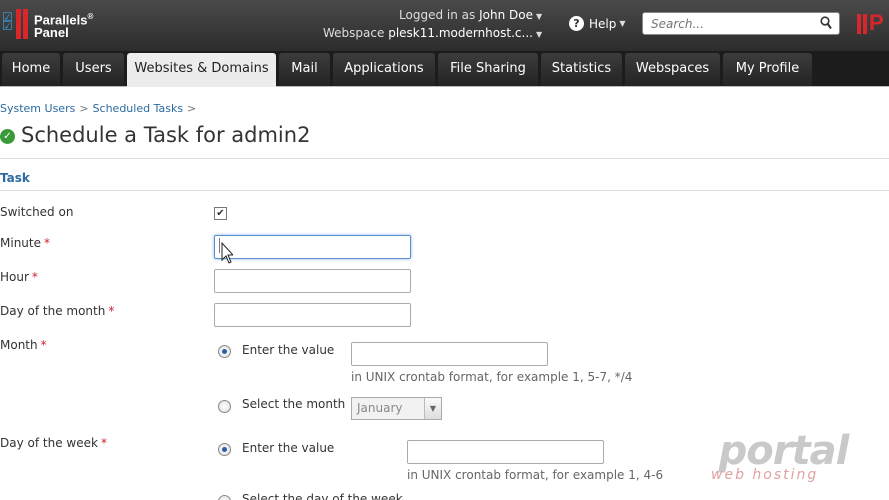 This screenshot has width=889, height=500. I want to click on help-icon: ?, so click(576, 23).